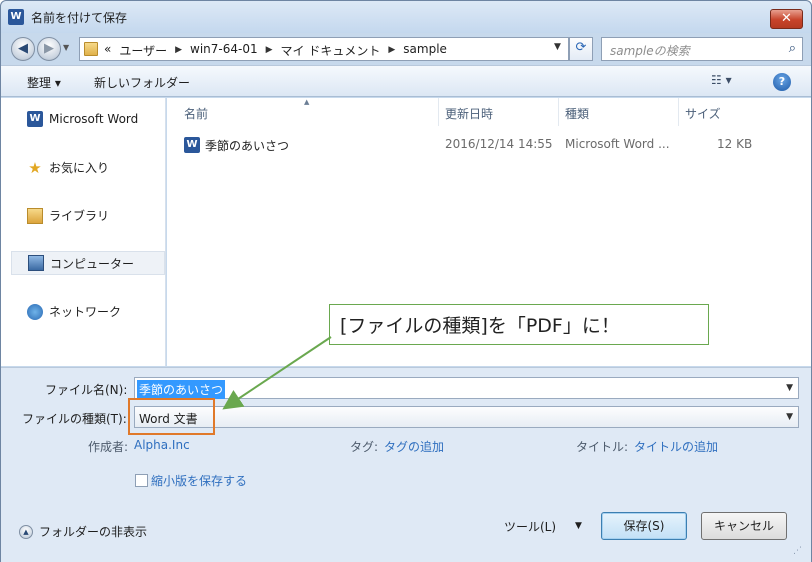  What do you see at coordinates (797, 551) in the screenshot?
I see `resize-grip-icon: ⋰` at bounding box center [797, 551].